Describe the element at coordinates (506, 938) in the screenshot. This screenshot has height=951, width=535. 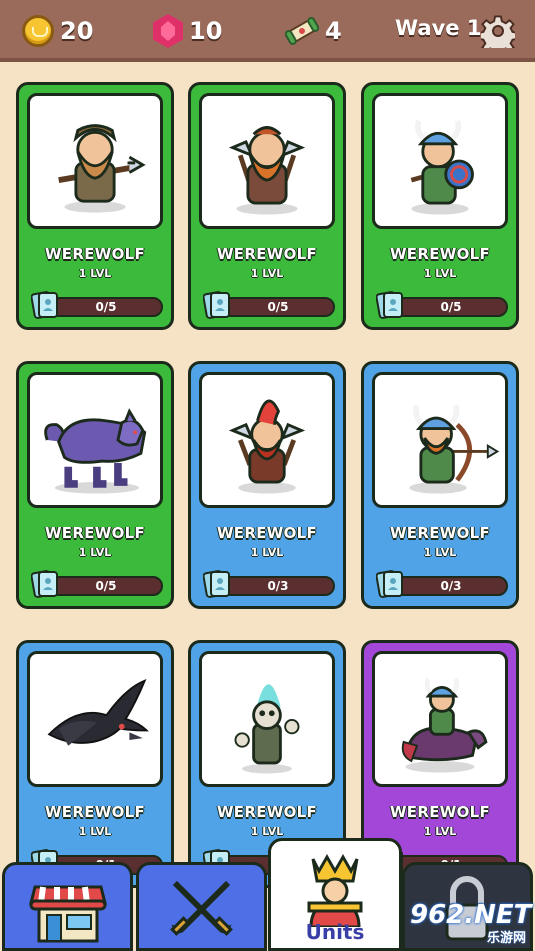
I see `watermark-sub: 乐游网` at that location.